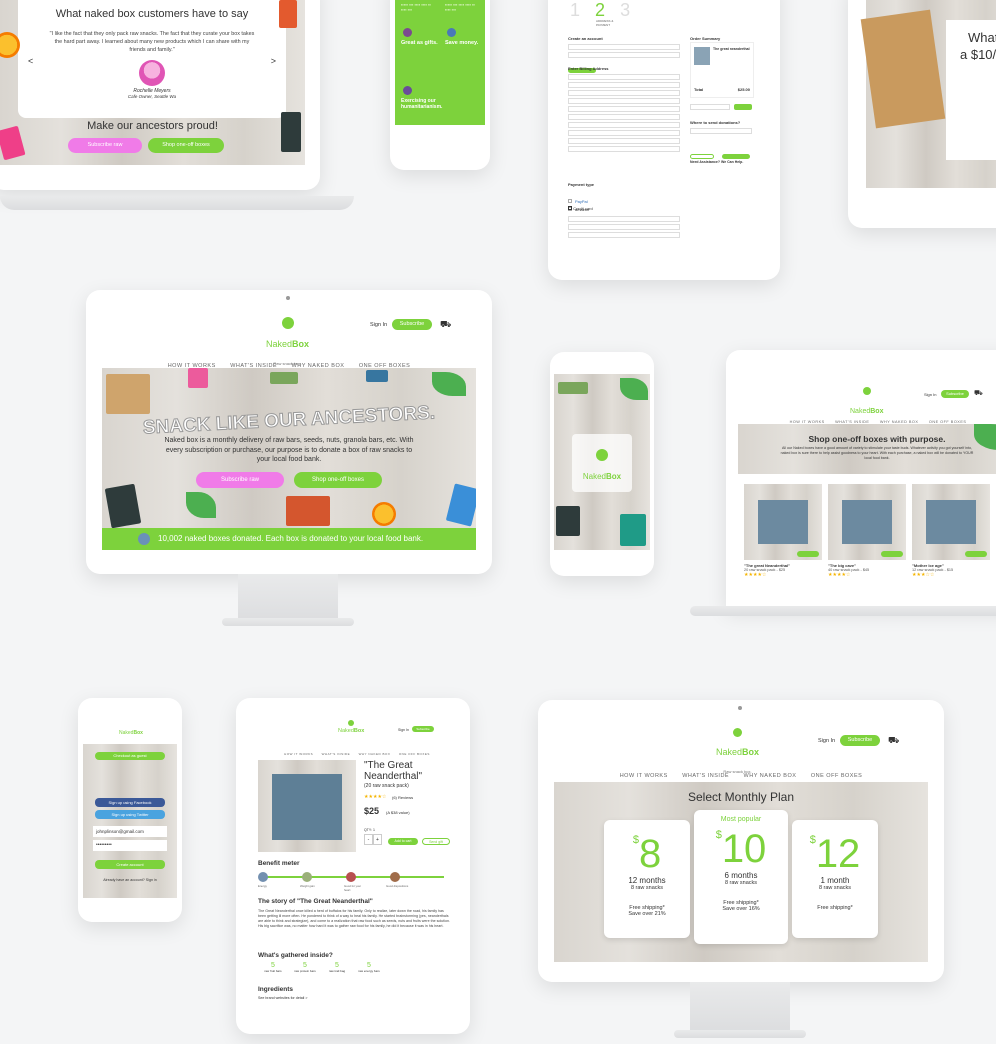 This screenshot has height=1044, width=996. What do you see at coordinates (130, 880) in the screenshot?
I see `sign-in-footer-link: Already have an account? Sign in` at bounding box center [130, 880].